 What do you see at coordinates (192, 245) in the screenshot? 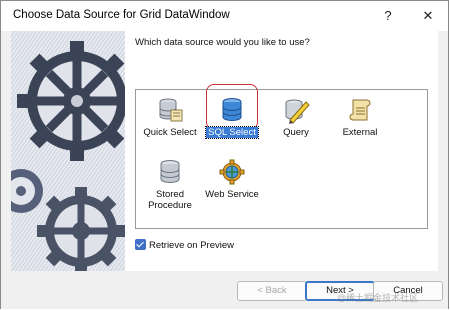
I see `retrieve-on-preview-label: Retrieve on Preview` at bounding box center [192, 245].